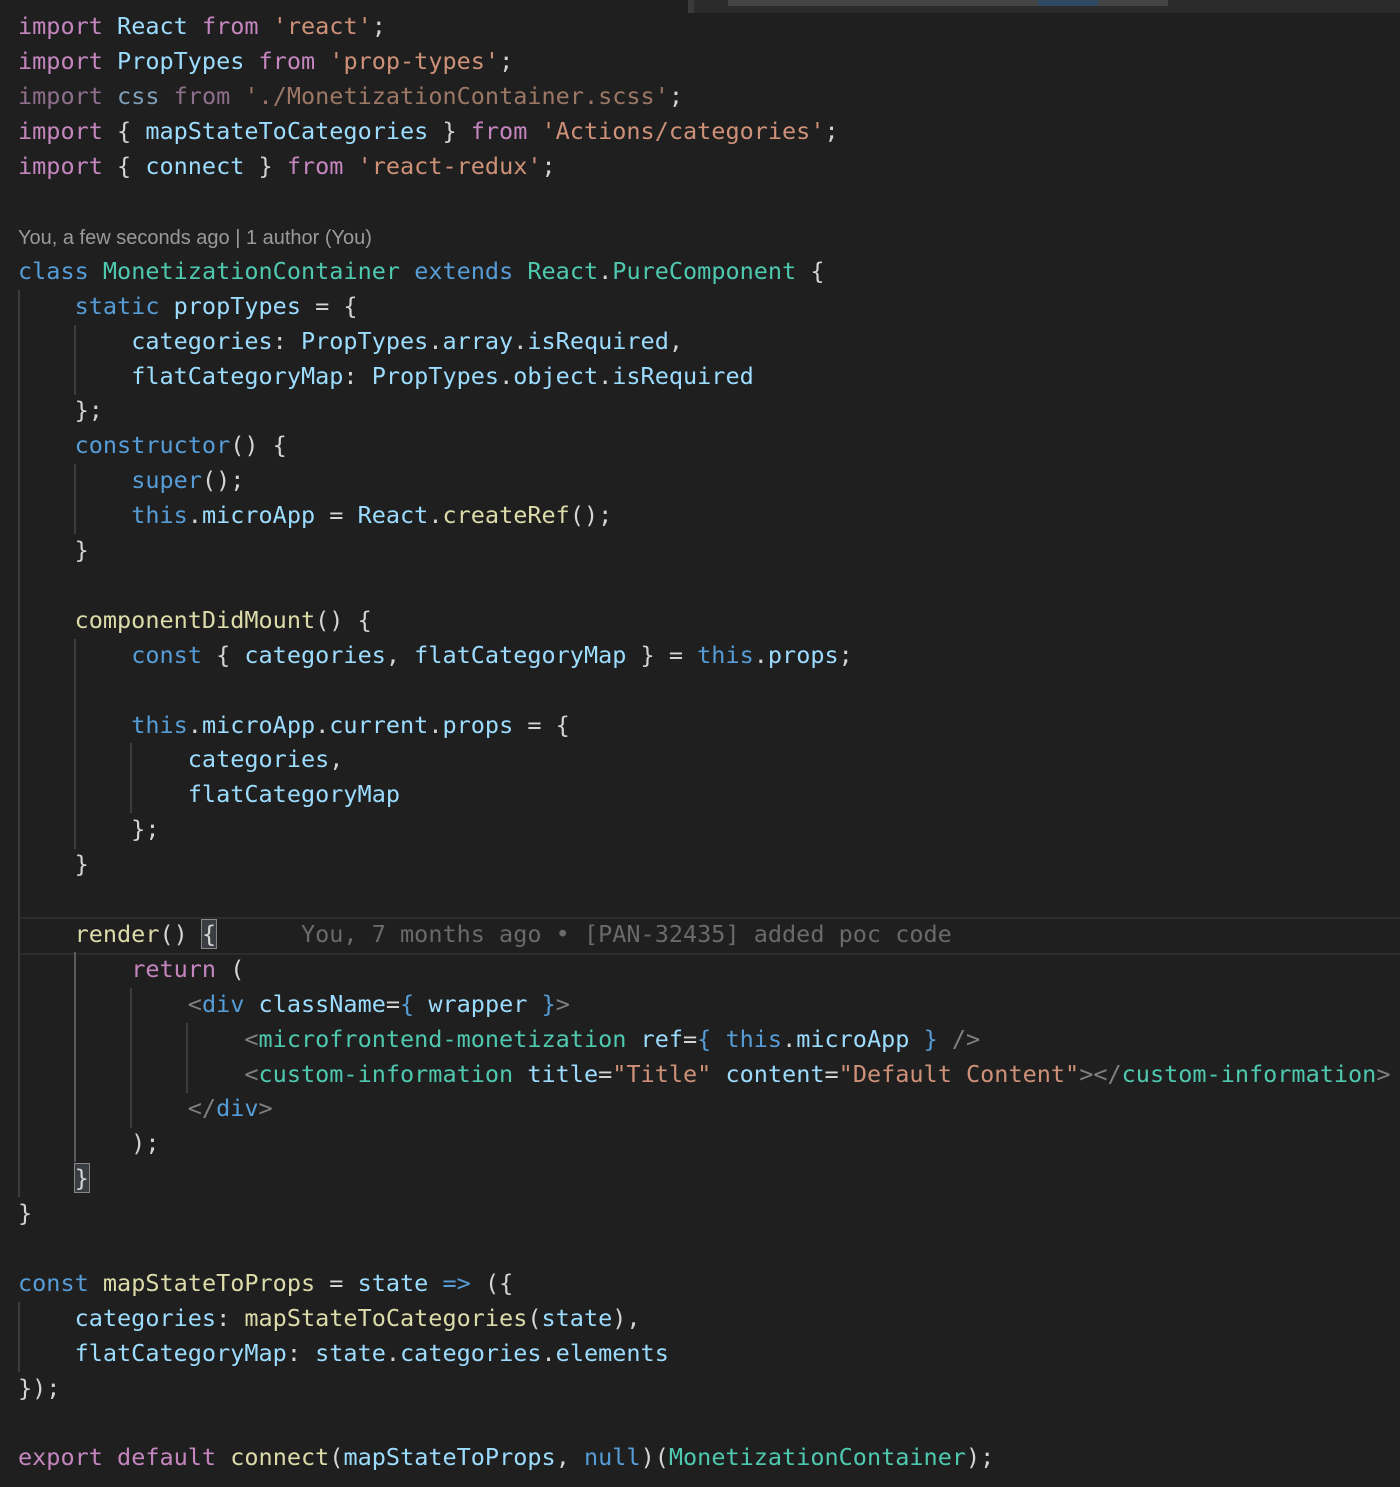 This screenshot has width=1400, height=1487. I want to click on token: "Title", so click(662, 1074).